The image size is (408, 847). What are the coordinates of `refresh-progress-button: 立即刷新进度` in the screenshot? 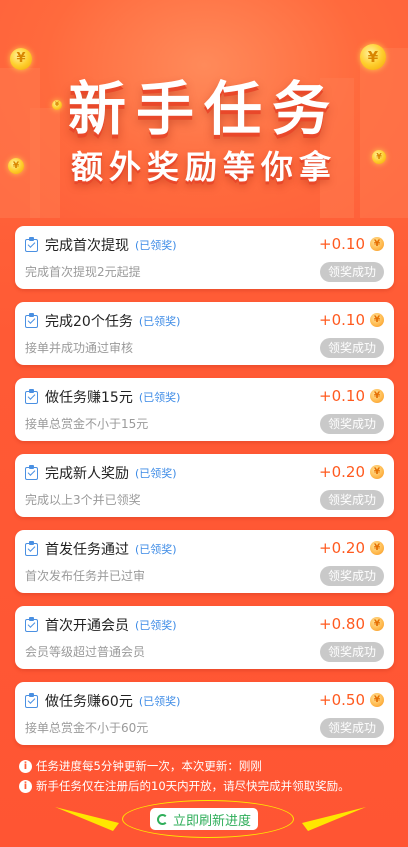 It's located at (204, 819).